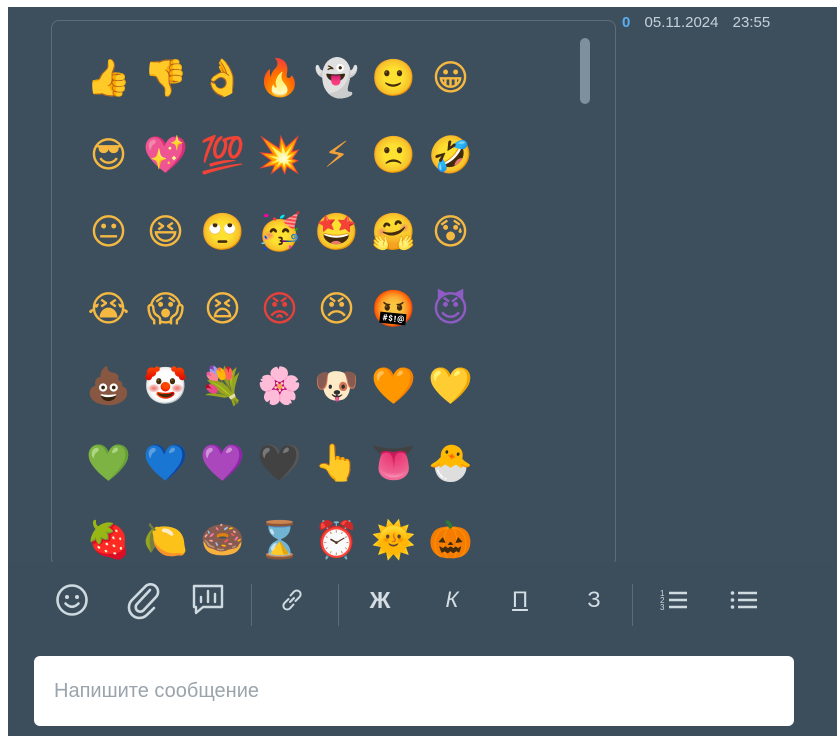 The image size is (837, 742). Describe the element at coordinates (336, 480) in the screenshot. I see `backhand-index-pointing-up-emoji: 👆` at that location.